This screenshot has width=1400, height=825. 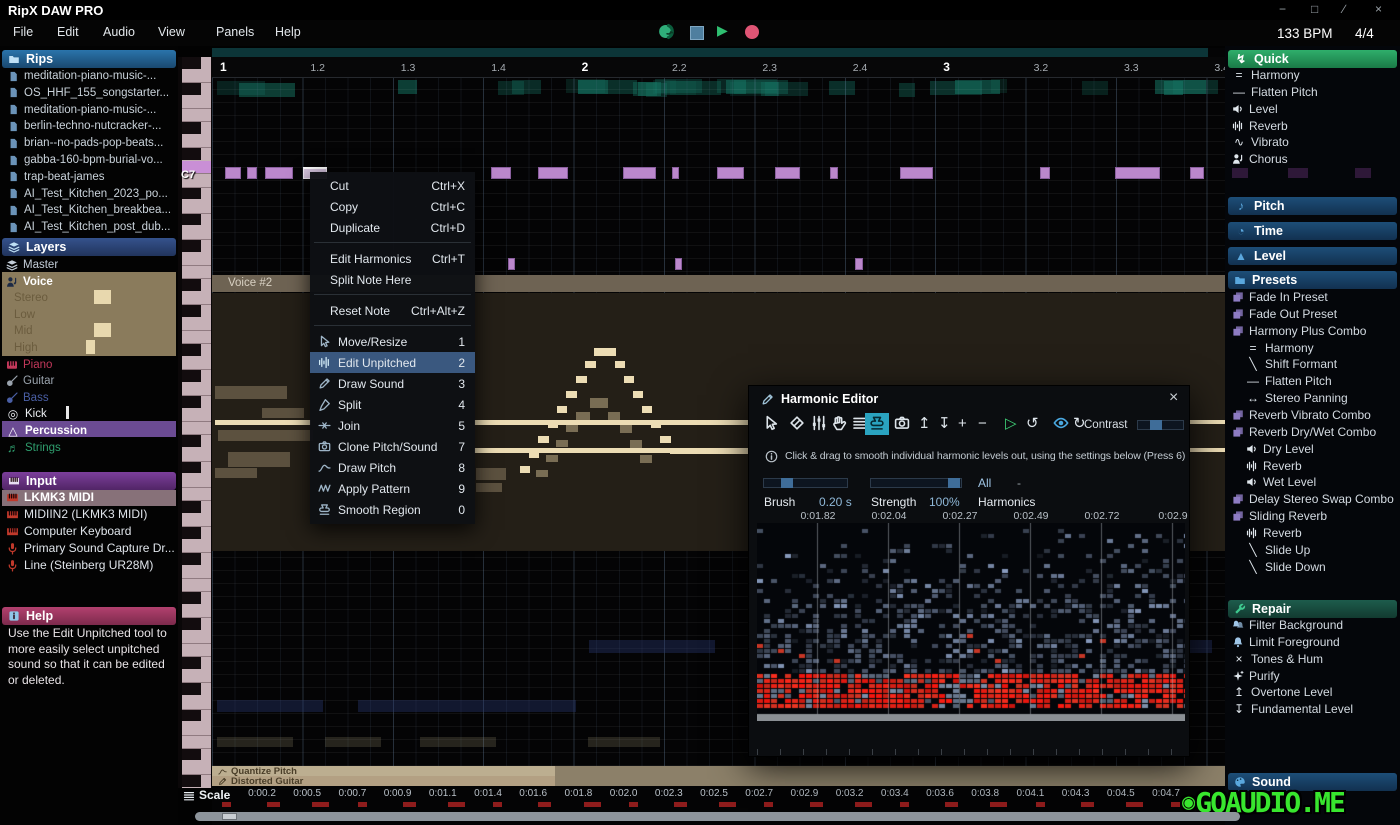 I want to click on repair-item-limit-foreground: Limit Foreground, so click(x=1286, y=642).